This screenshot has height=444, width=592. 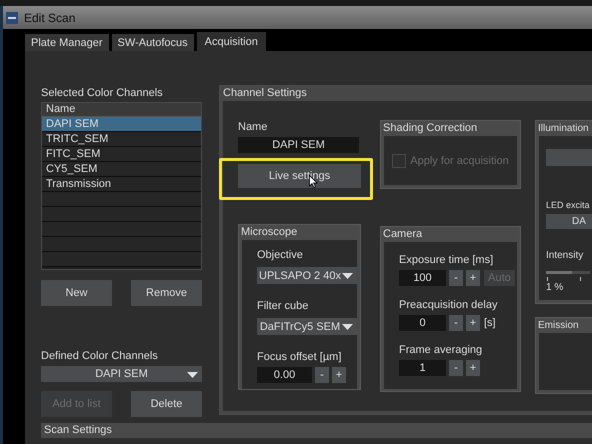 What do you see at coordinates (564, 128) in the screenshot?
I see `group-title: Illumination` at bounding box center [564, 128].